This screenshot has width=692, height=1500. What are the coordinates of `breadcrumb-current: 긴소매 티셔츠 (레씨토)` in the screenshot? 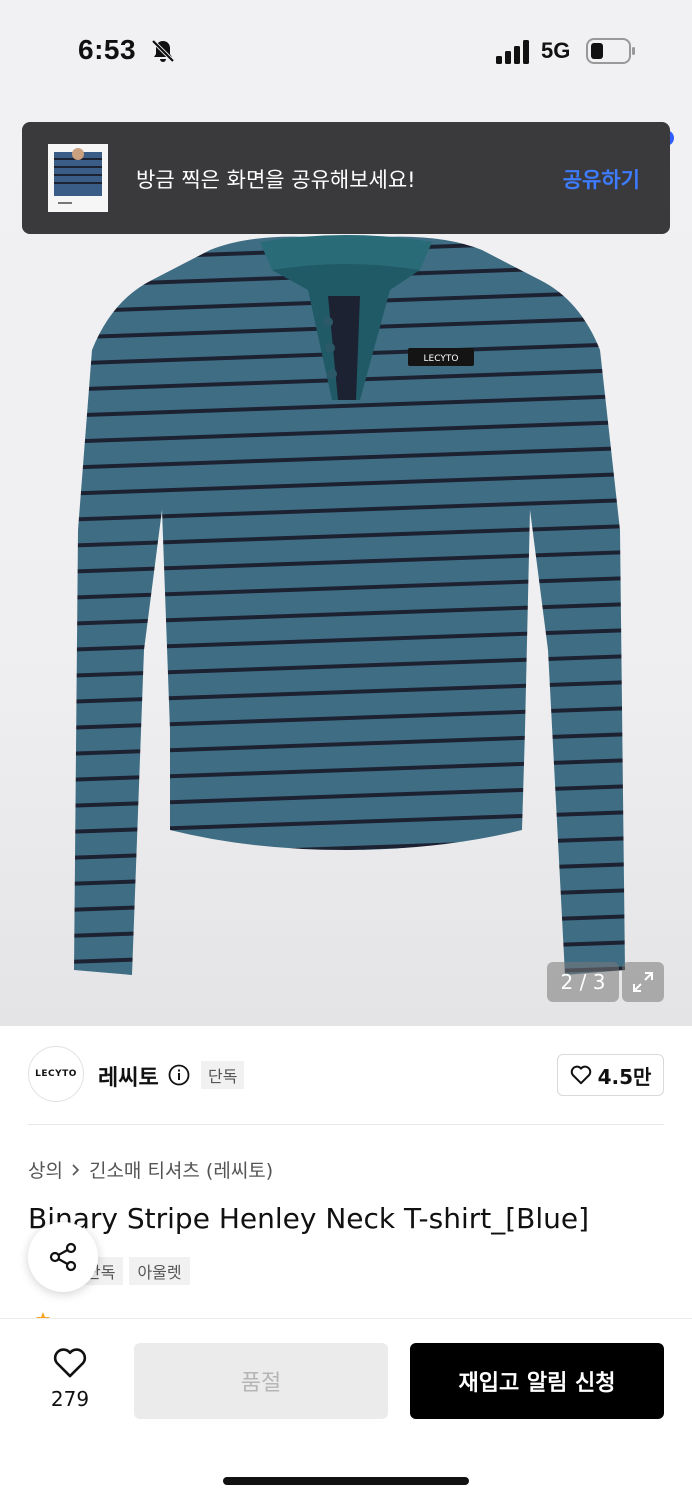 It's located at (181, 1169).